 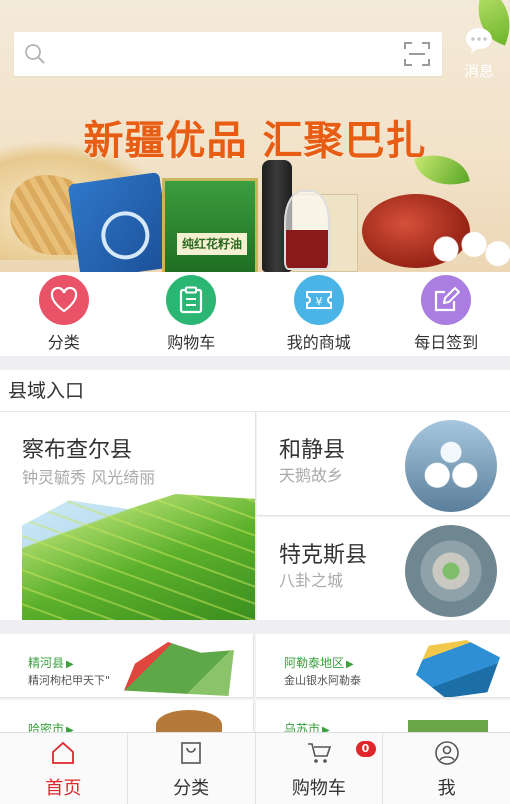 I want to click on quick-nav-my-mall: ¥ 我的商城, so click(x=319, y=314).